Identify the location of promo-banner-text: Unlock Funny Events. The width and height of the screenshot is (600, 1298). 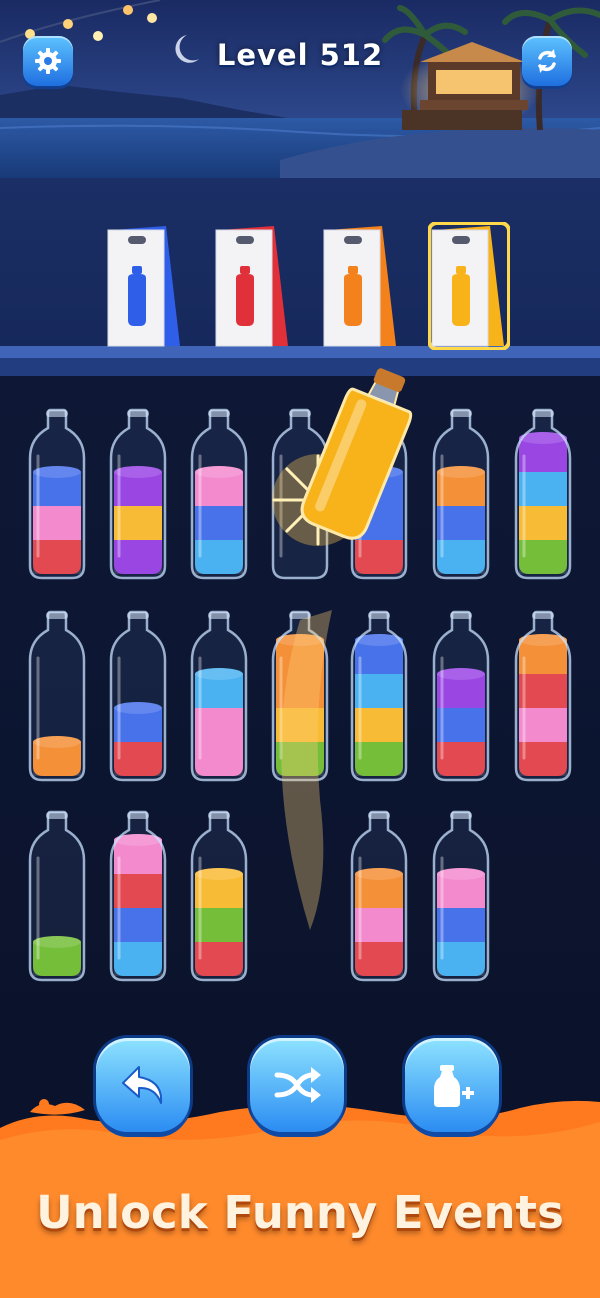
(300, 1212).